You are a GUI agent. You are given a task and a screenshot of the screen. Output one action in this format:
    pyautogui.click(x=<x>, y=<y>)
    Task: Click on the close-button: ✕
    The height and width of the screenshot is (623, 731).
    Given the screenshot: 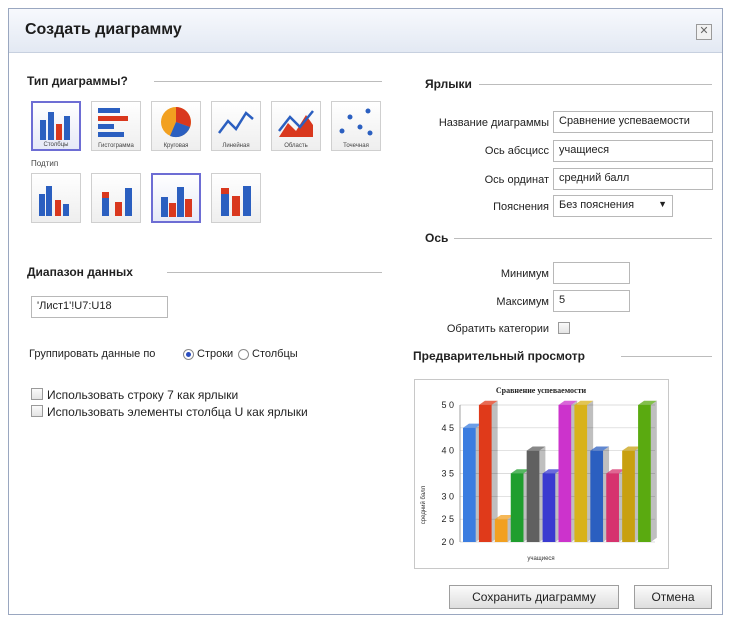 What is the action you would take?
    pyautogui.click(x=704, y=32)
    